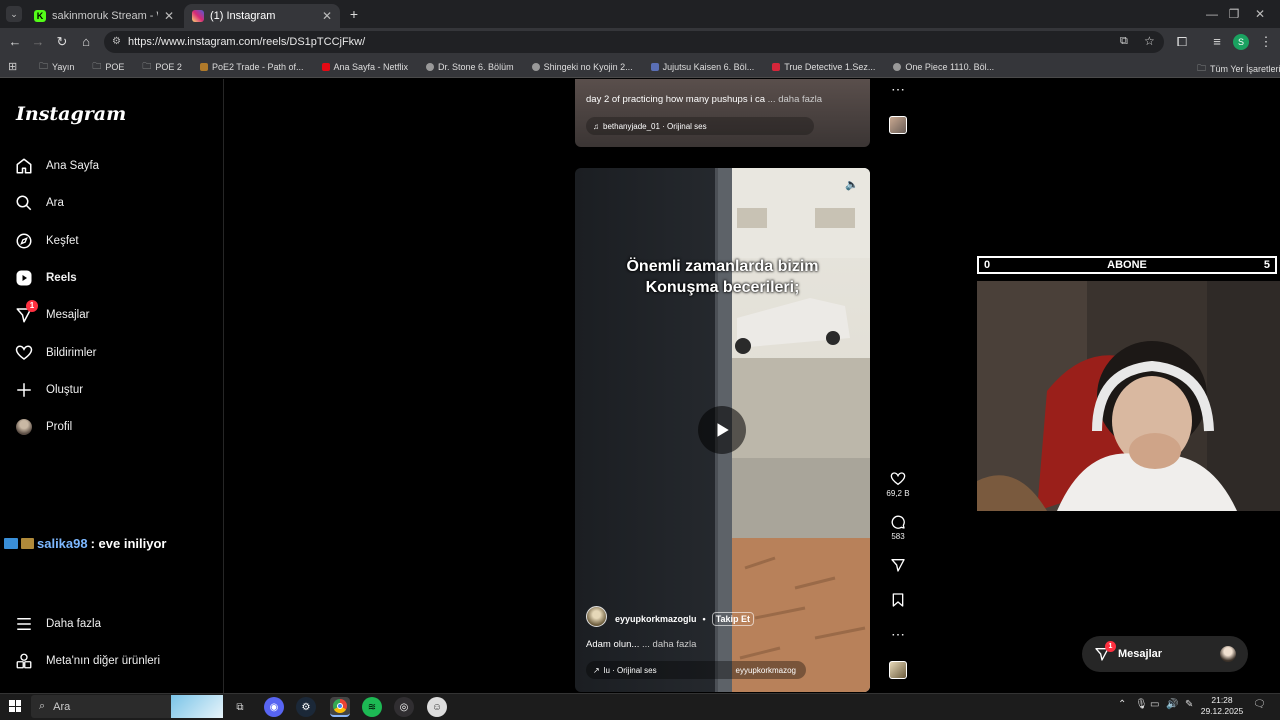 This screenshot has width=1280, height=720. What do you see at coordinates (32, 306) in the screenshot?
I see `notification-badge: 1` at bounding box center [32, 306].